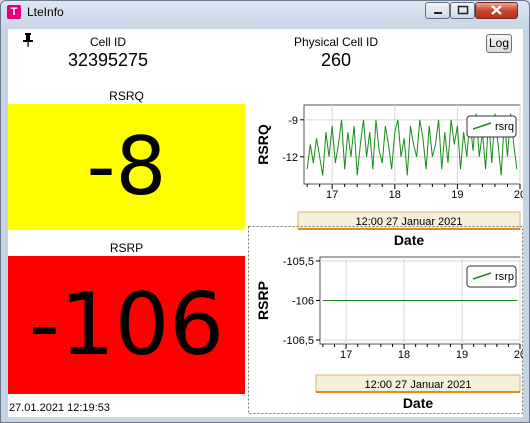 The height and width of the screenshot is (423, 530). I want to click on rsrp-chart-x-tick-19: 19, so click(462, 355).